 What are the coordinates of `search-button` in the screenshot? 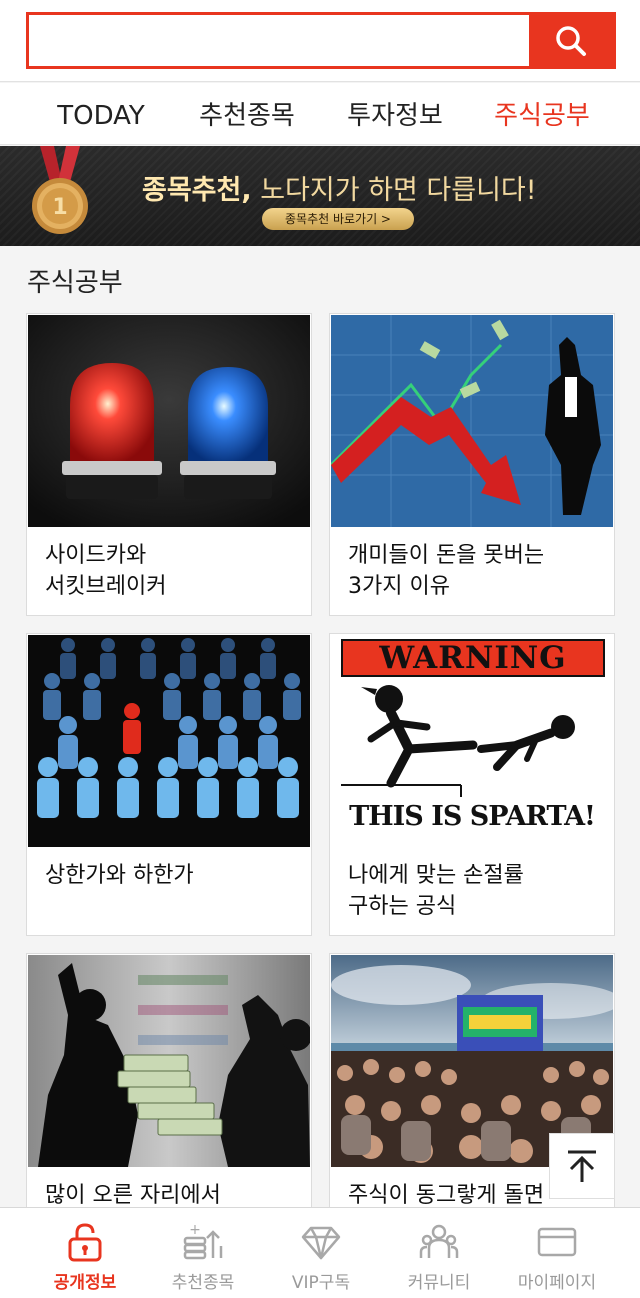 It's located at (571, 40).